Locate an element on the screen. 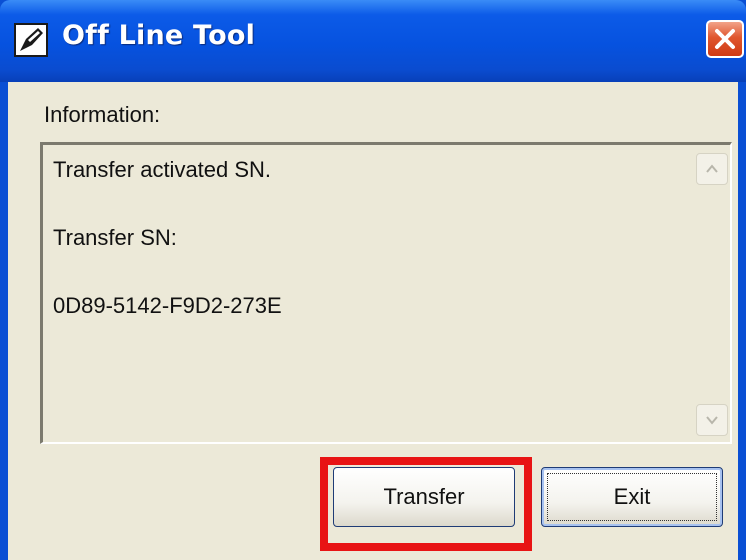 This screenshot has height=560, width=746. info-line-transfer-sn: Transfer SN: is located at coordinates (115, 237).